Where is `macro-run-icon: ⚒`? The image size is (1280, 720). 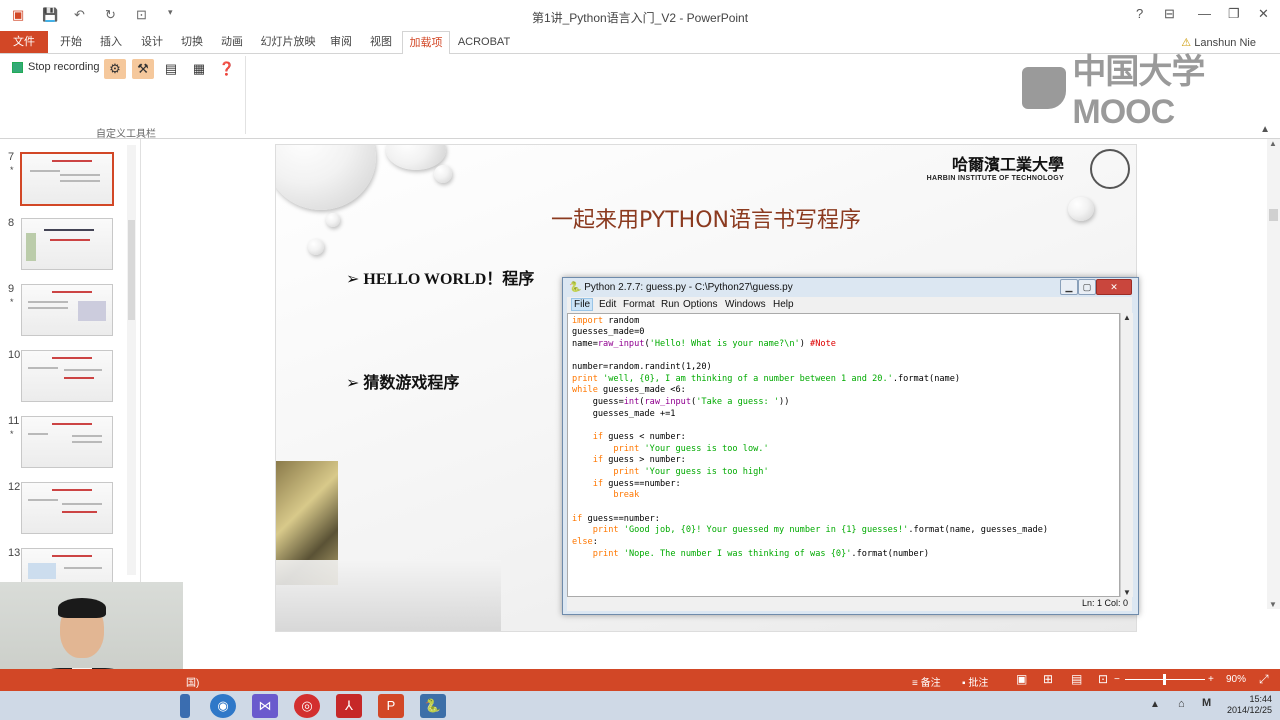 macro-run-icon: ⚒ is located at coordinates (143, 69).